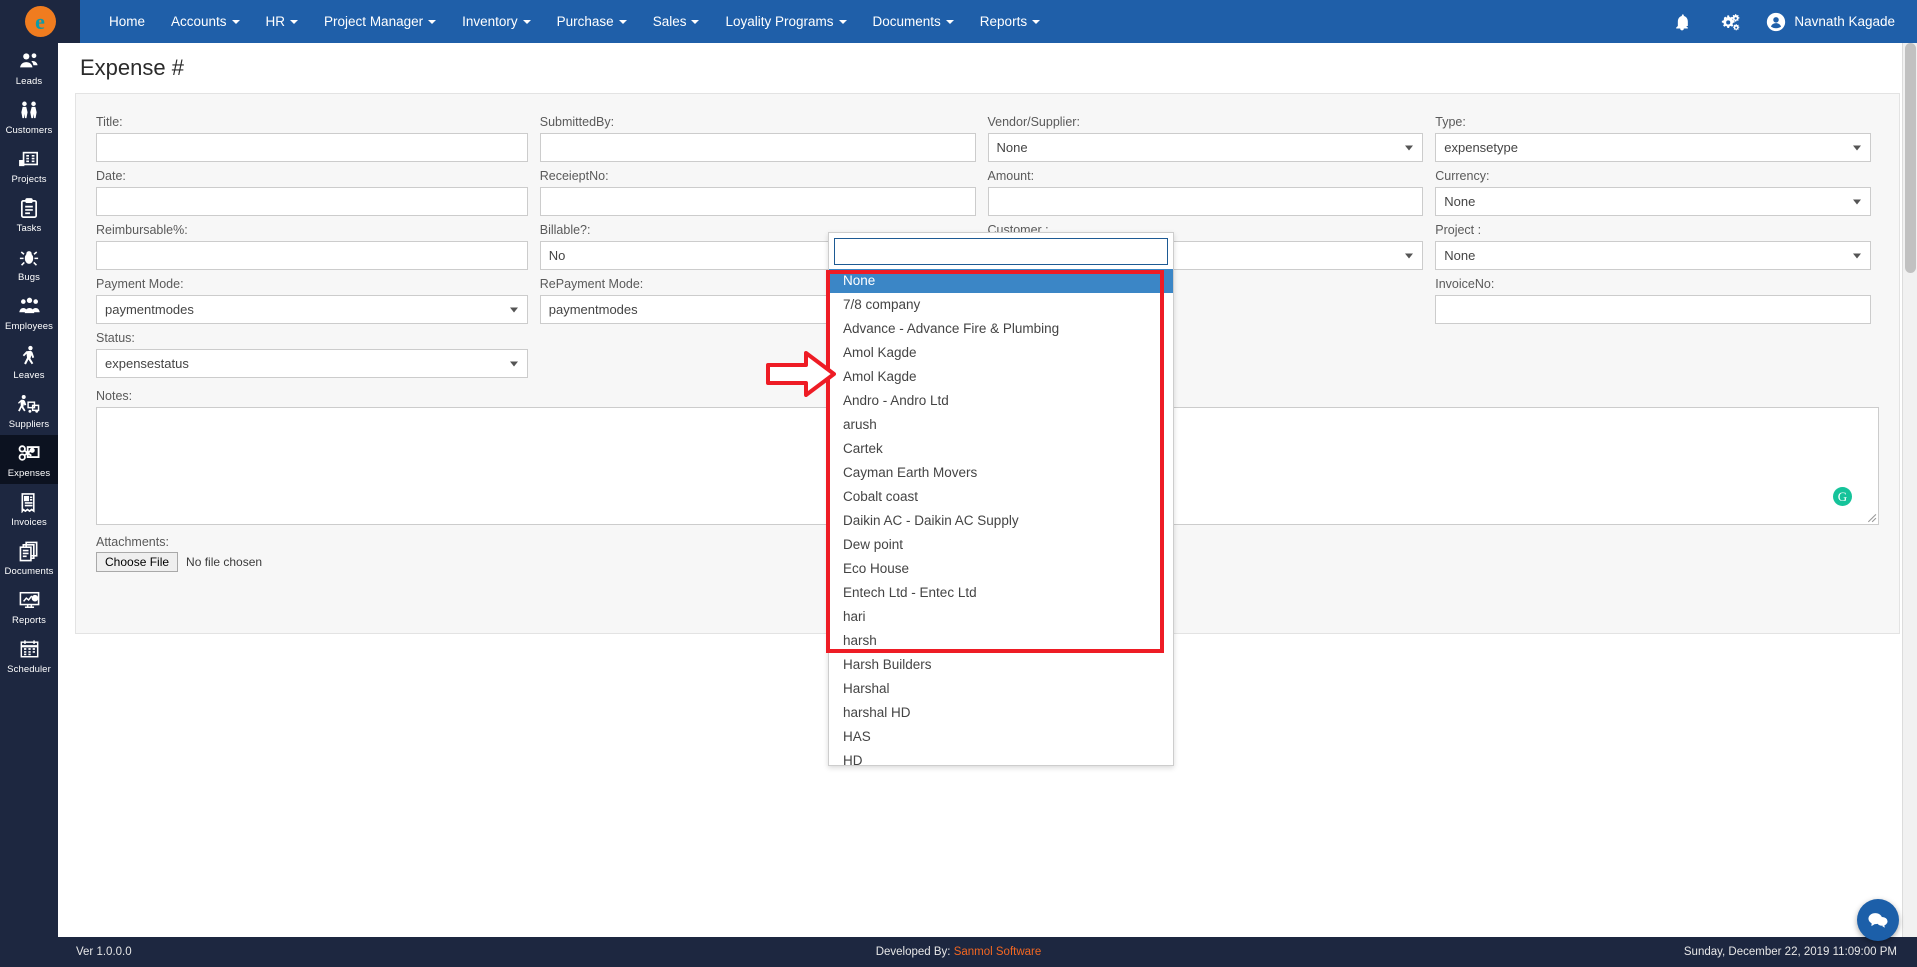 This screenshot has height=967, width=1917. What do you see at coordinates (1001, 401) in the screenshot?
I see `customer-option: Andro - Andro Ltd` at bounding box center [1001, 401].